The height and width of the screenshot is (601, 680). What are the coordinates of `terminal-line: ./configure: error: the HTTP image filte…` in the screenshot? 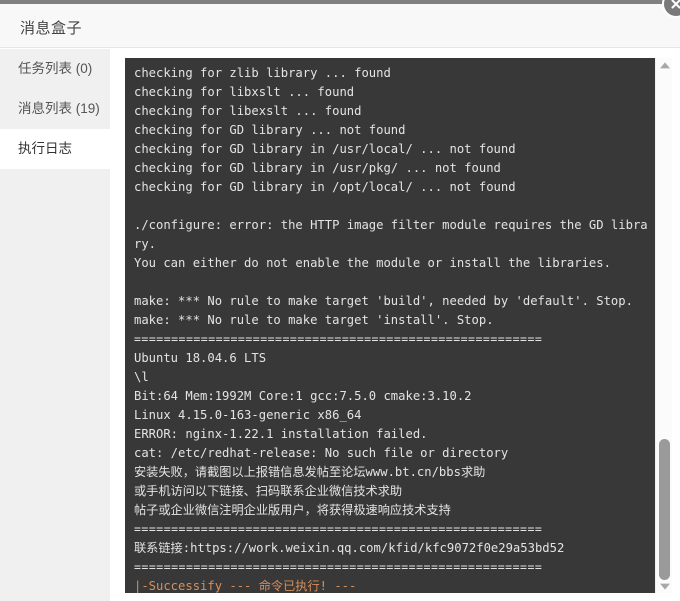 It's located at (391, 225).